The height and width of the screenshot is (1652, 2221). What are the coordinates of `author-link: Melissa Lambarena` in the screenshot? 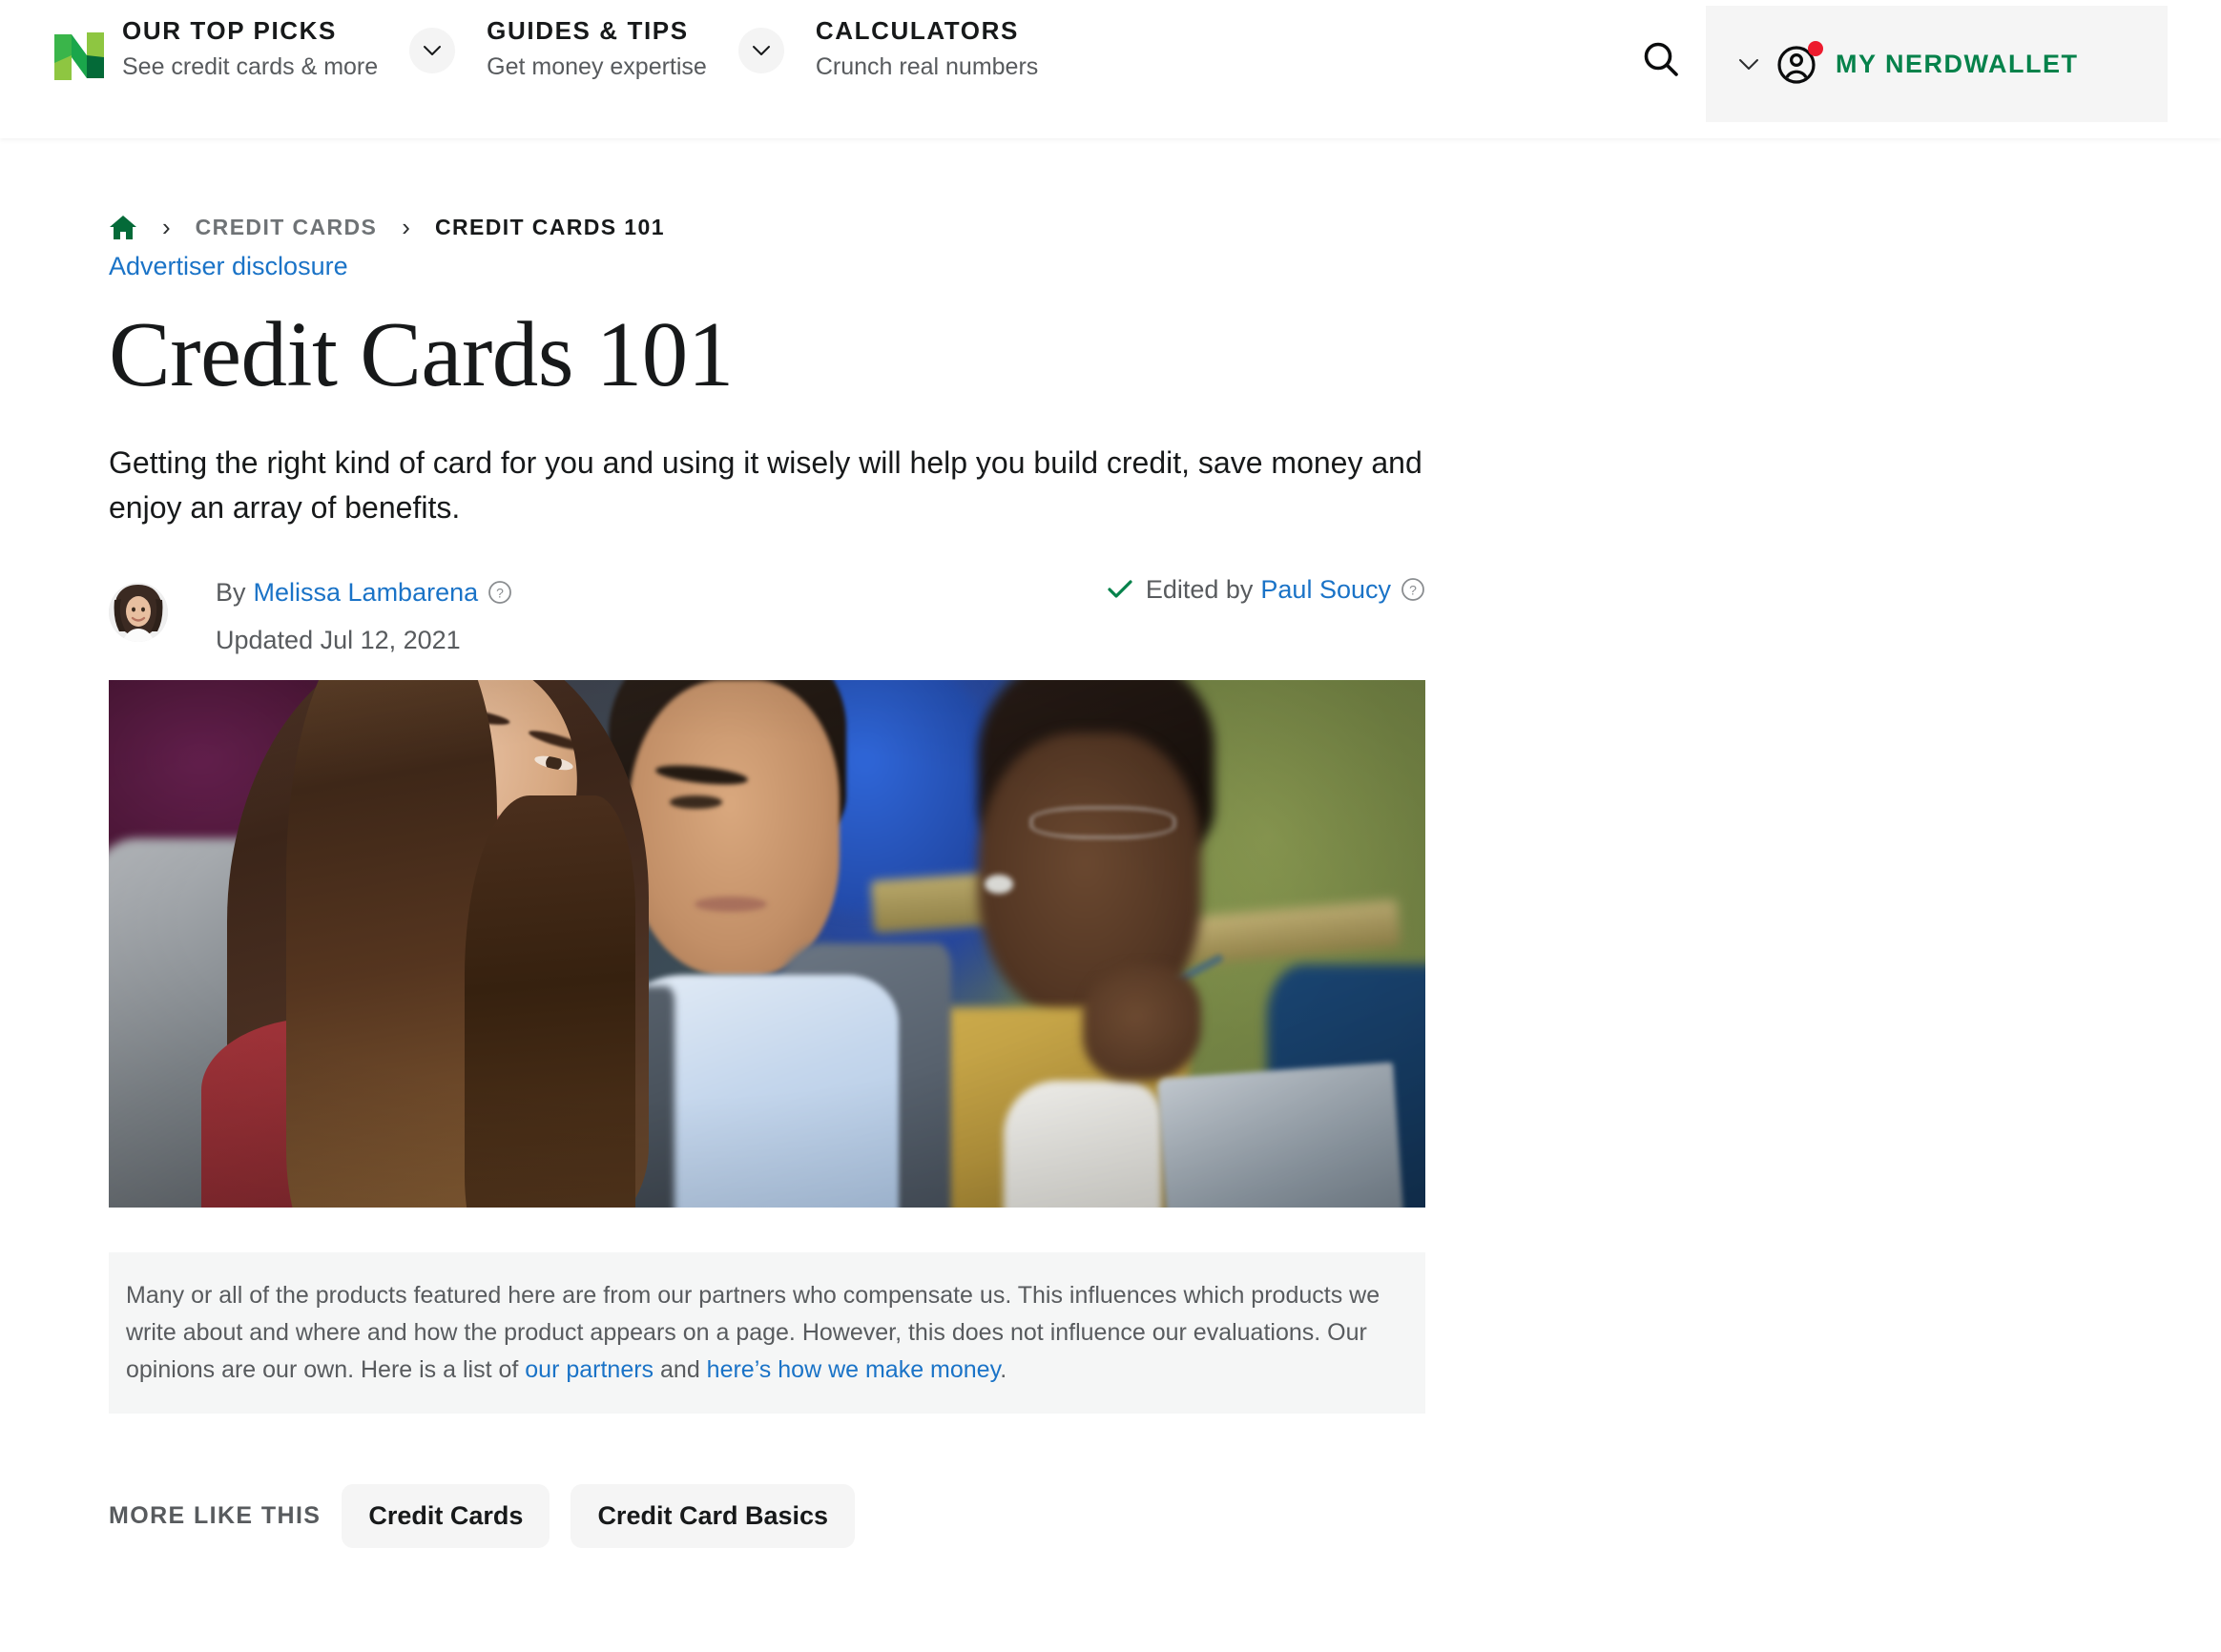 It's located at (367, 592).